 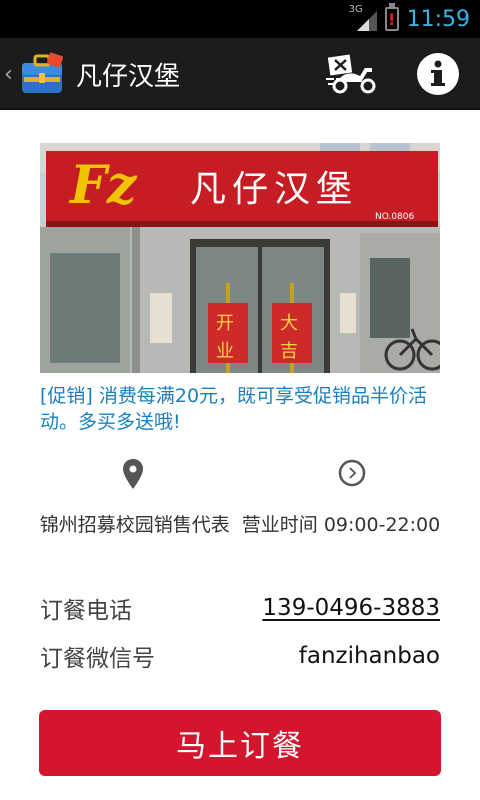 I want to click on door-char-2: 大, so click(x=289, y=323).